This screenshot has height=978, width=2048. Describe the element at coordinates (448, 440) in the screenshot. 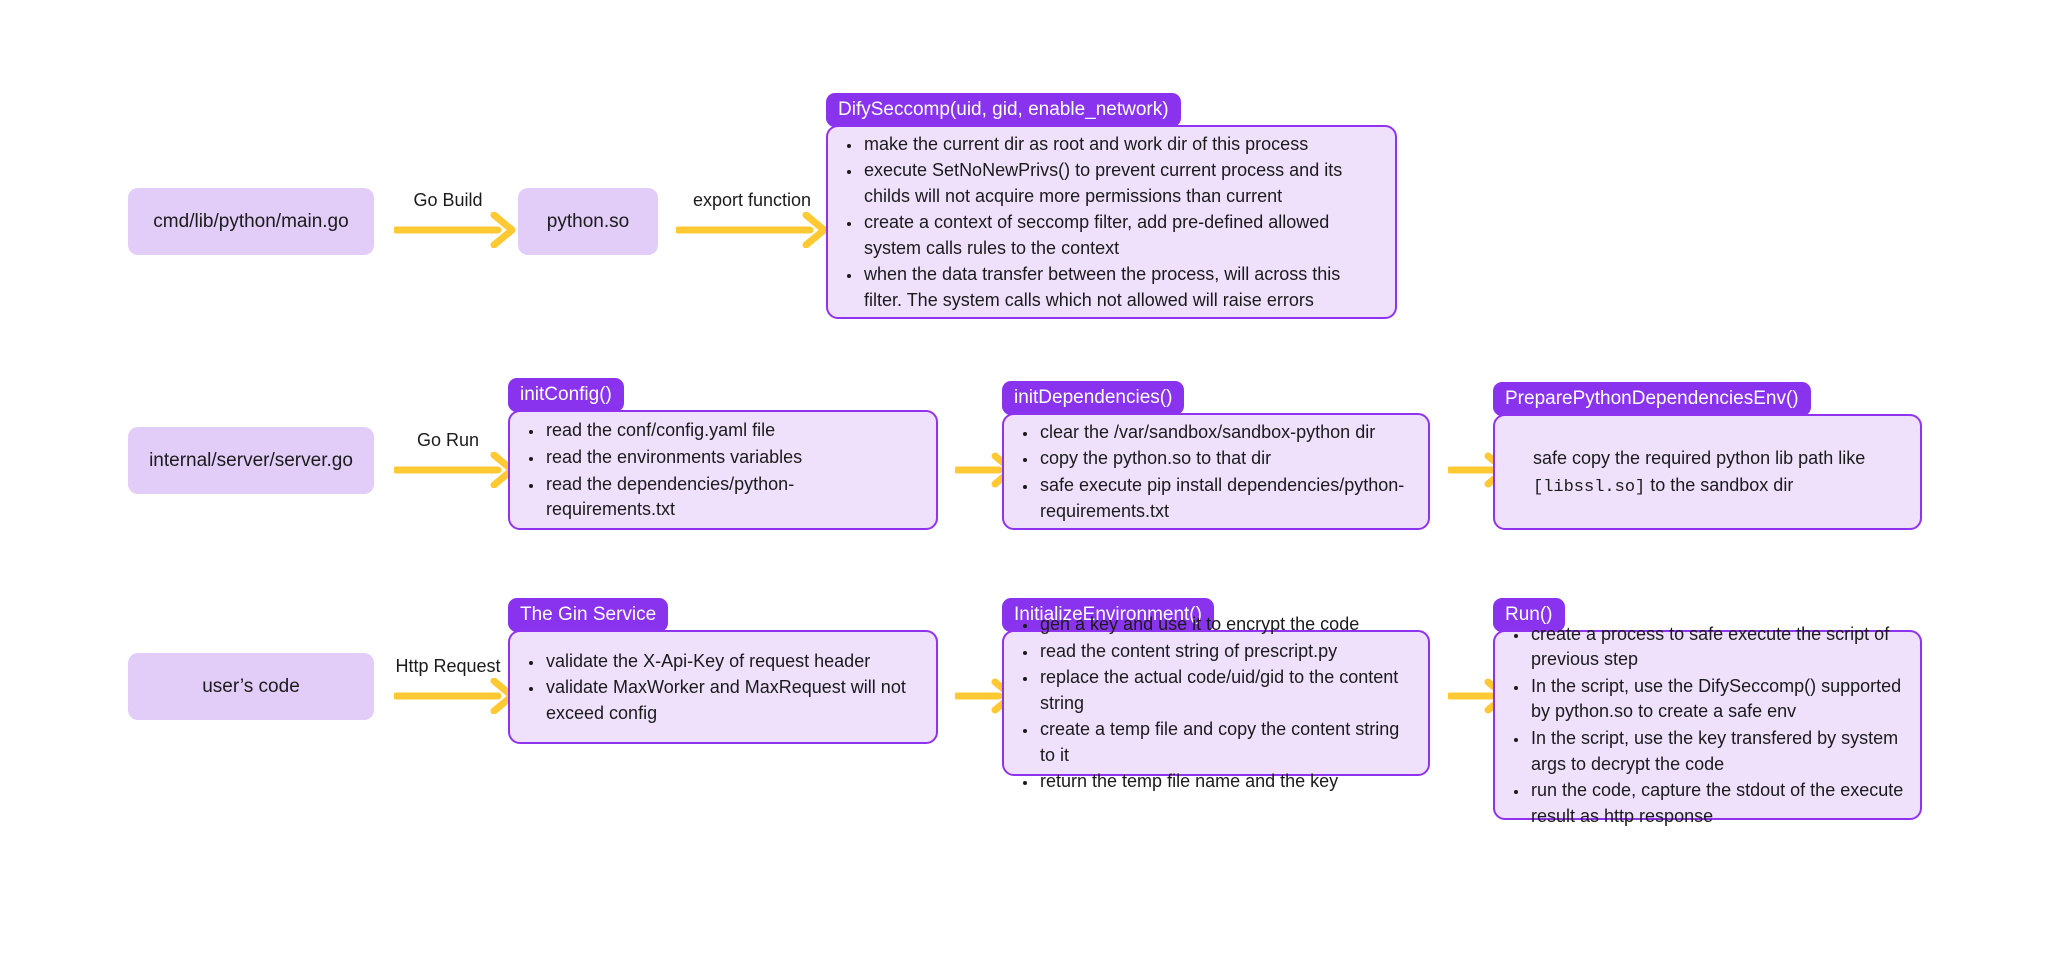

I see `arrow-label-go-run: Go Run` at that location.